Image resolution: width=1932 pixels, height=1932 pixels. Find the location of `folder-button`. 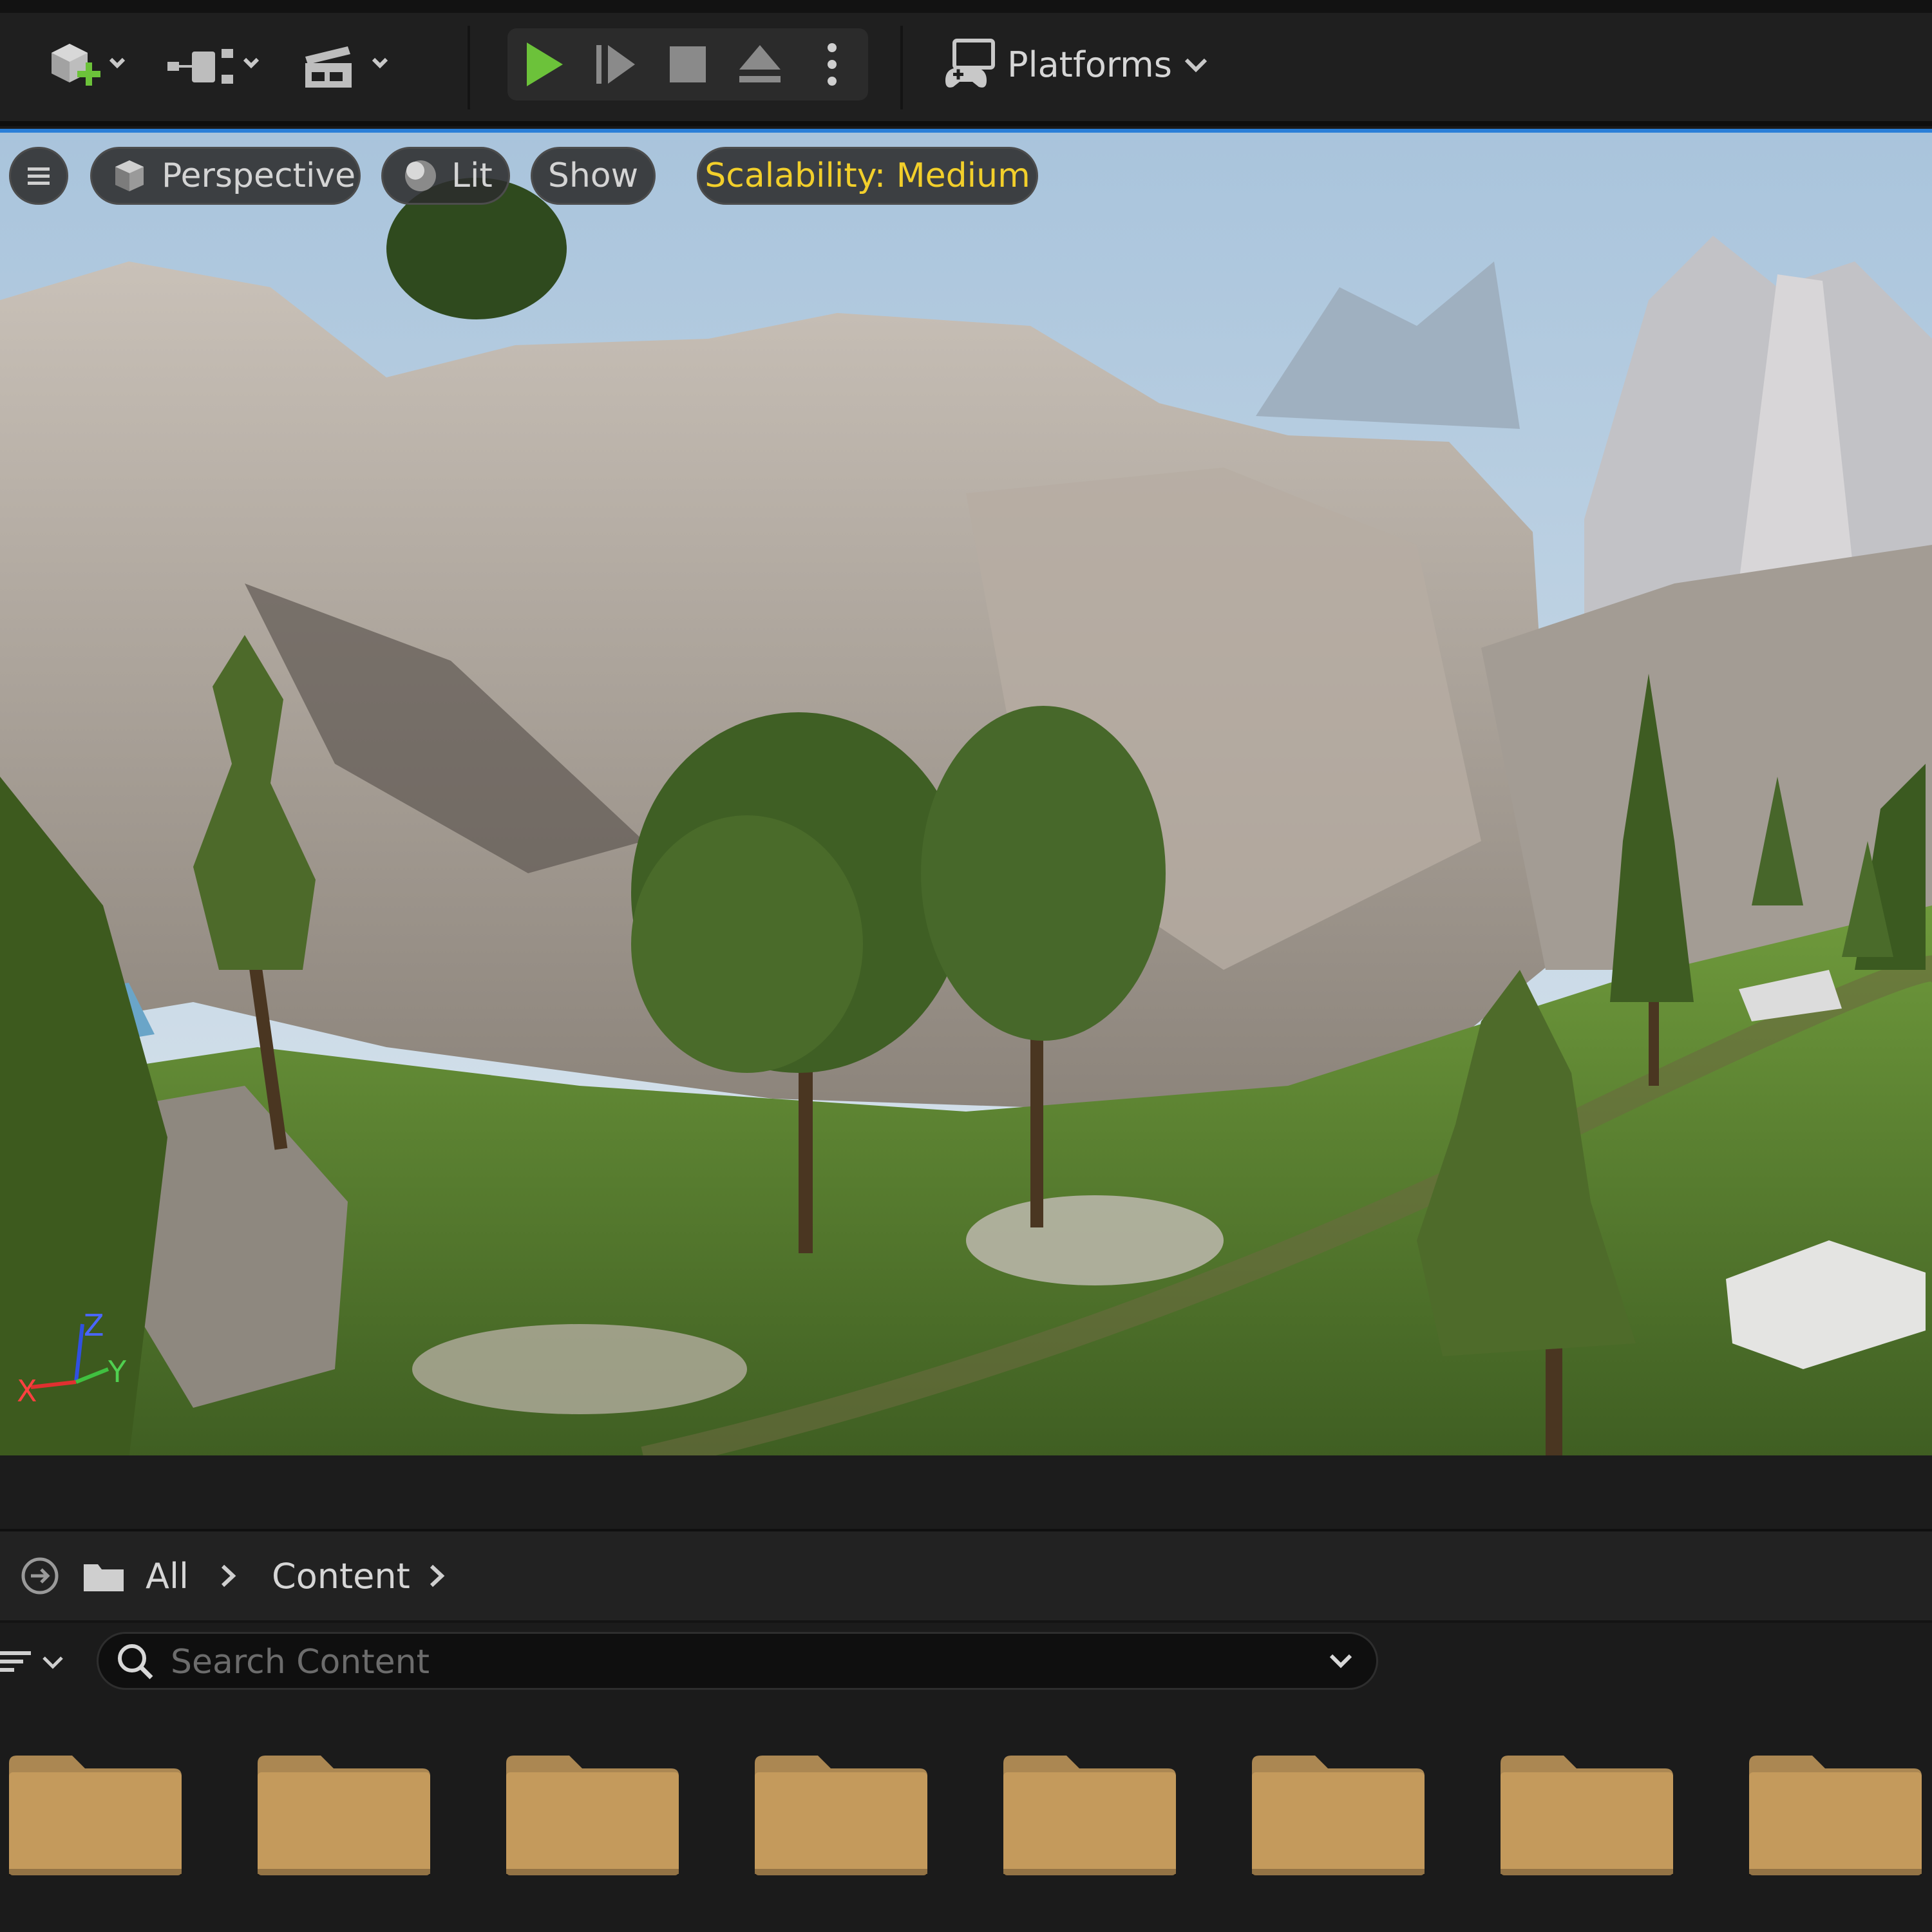

folder-button is located at coordinates (104, 1576).